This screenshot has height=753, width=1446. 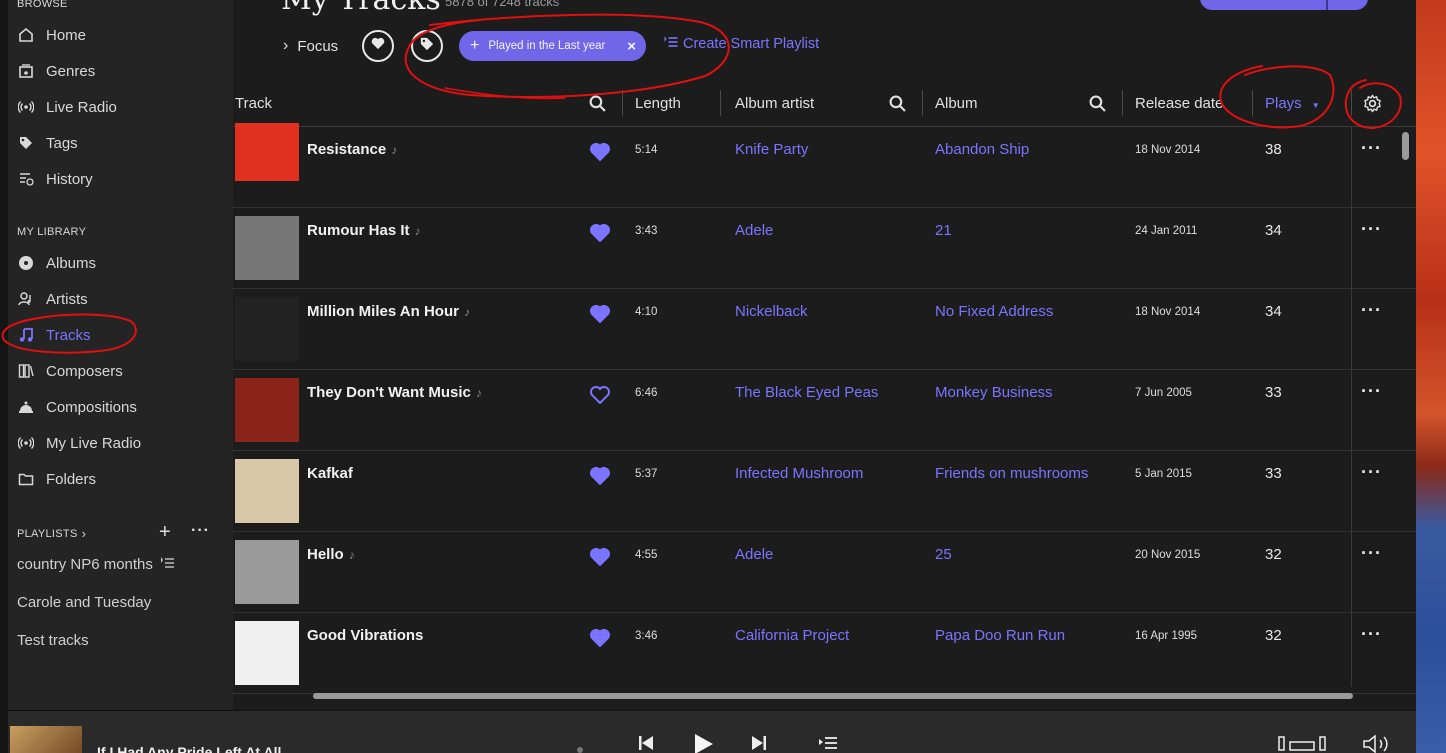 I want to click on playlist-item: Test tracks, so click(x=53, y=640).